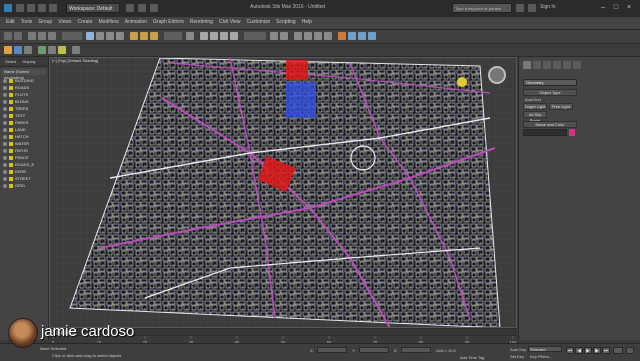 This screenshot has height=361, width=640. Describe the element at coordinates (90, 36) in the screenshot. I see `select-object-icon` at that location.